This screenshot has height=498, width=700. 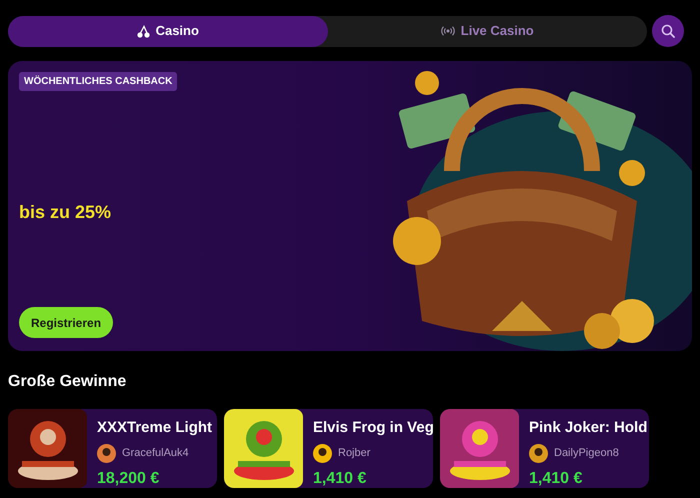 What do you see at coordinates (67, 382) in the screenshot?
I see `section-title: Große Gewinne` at bounding box center [67, 382].